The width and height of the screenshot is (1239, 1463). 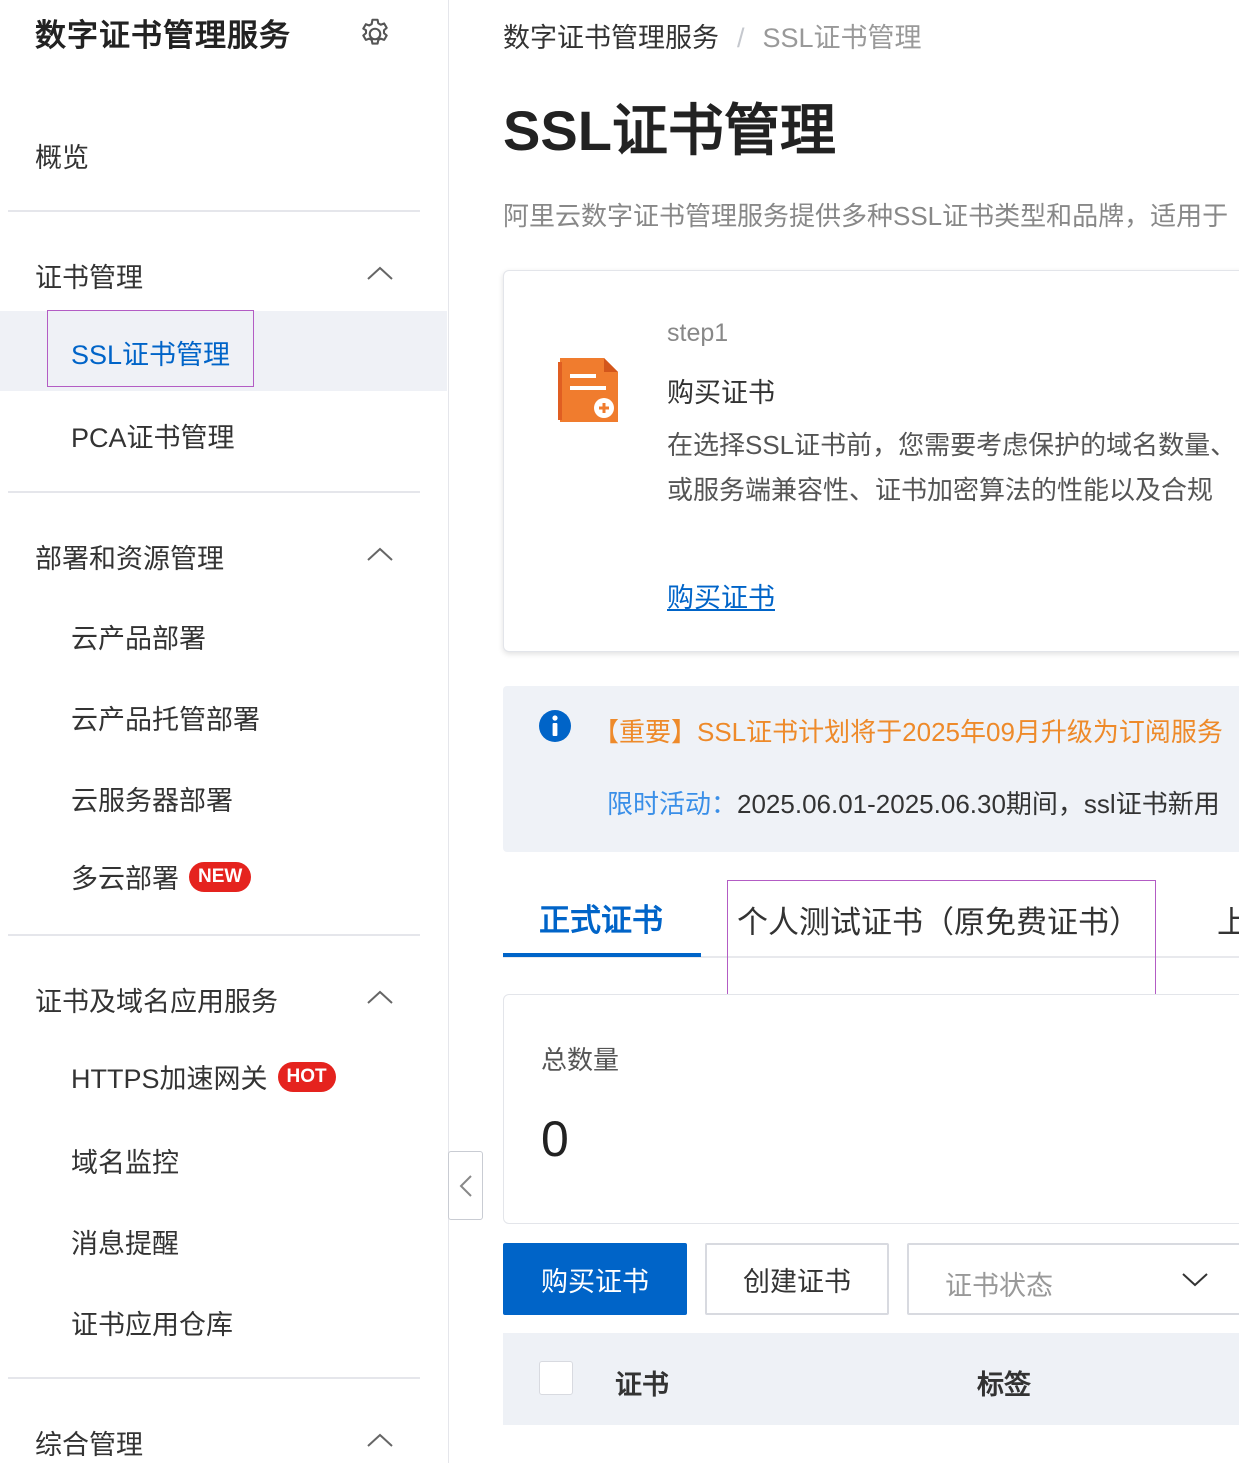 I want to click on notice-promo-text: 限时活动：2025.06.01-2025.06.30期间，ssl证书新用, so click(x=913, y=802).